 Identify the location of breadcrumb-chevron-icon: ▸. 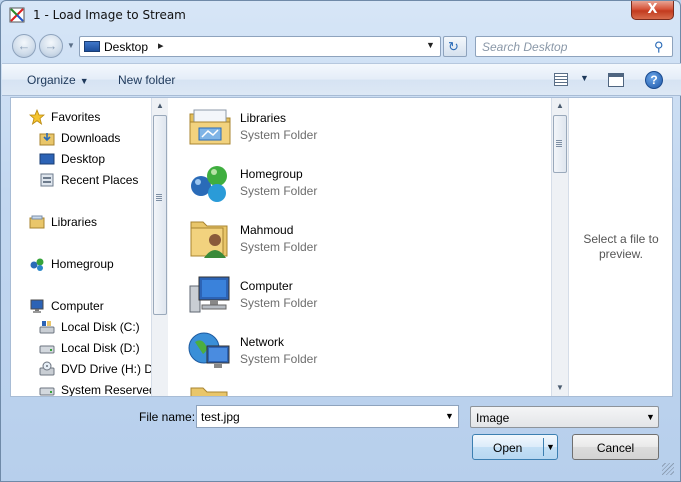
(161, 45).